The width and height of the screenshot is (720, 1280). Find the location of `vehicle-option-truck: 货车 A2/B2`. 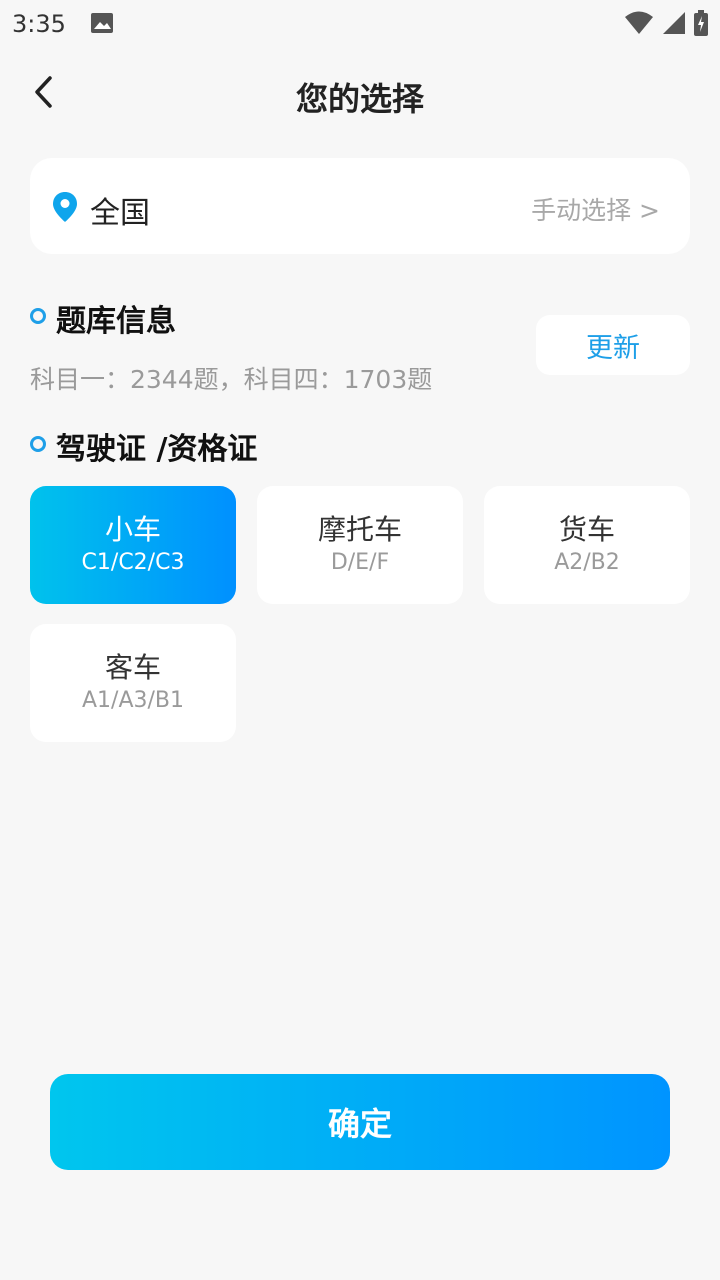

vehicle-option-truck: 货车 A2/B2 is located at coordinates (587, 545).